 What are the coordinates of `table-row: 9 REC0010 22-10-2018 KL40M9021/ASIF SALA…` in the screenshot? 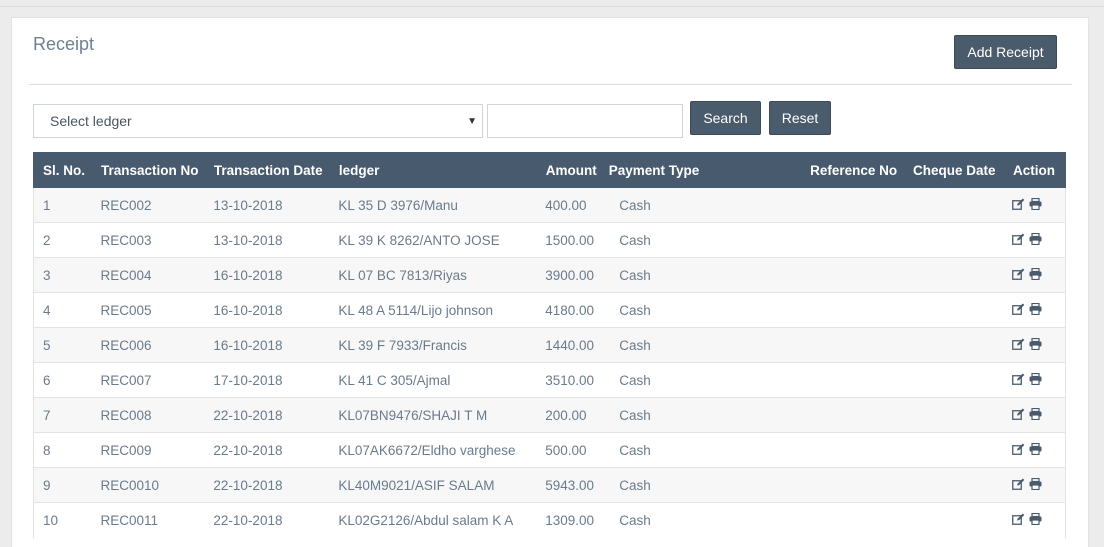 It's located at (550, 485).